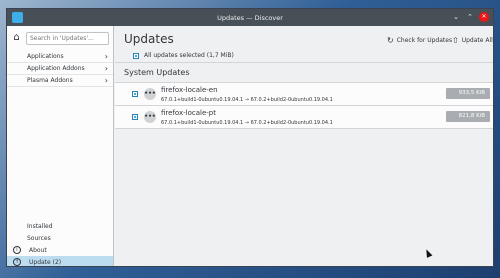 The image size is (500, 278). I want to click on check-for-updates-button: ↻ Check for Updates, so click(419, 40).